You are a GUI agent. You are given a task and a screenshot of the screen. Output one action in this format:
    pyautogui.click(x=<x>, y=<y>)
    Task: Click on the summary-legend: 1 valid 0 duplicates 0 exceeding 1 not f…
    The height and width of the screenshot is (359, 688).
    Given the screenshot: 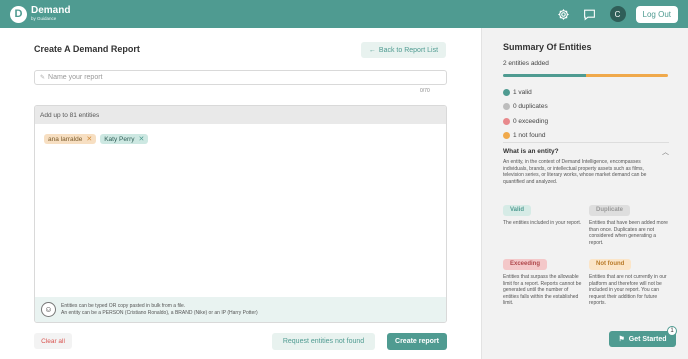 What is the action you would take?
    pyautogui.click(x=525, y=114)
    